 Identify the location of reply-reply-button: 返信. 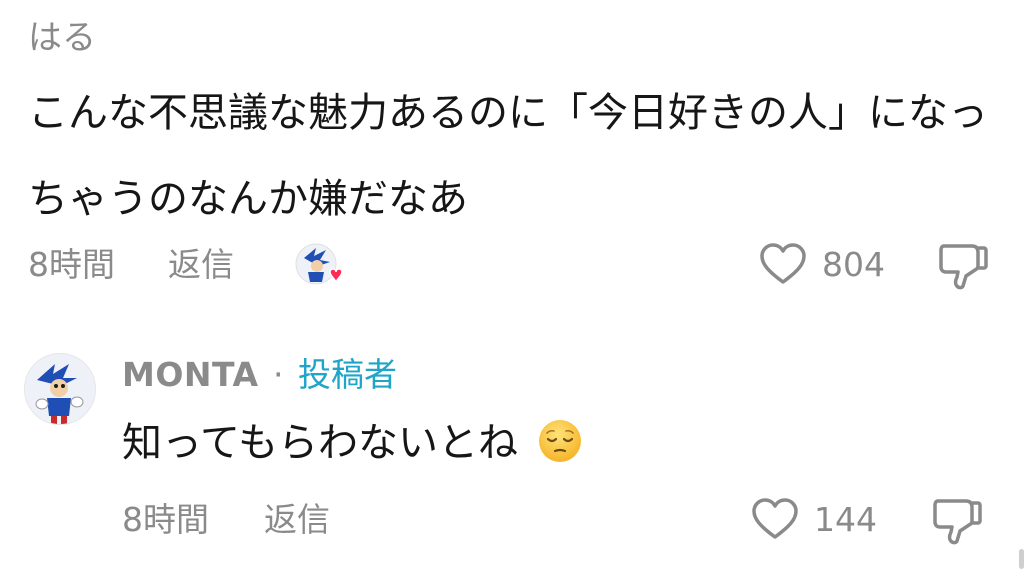
(297, 520).